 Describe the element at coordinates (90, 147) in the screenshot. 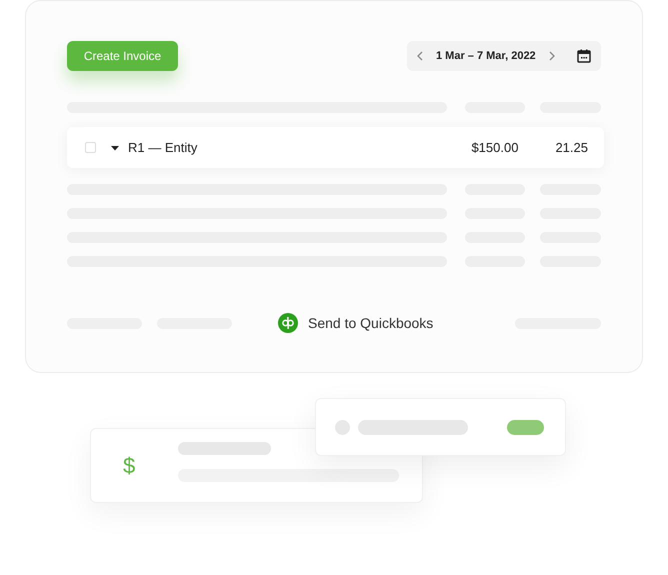

I see `checkbox` at that location.